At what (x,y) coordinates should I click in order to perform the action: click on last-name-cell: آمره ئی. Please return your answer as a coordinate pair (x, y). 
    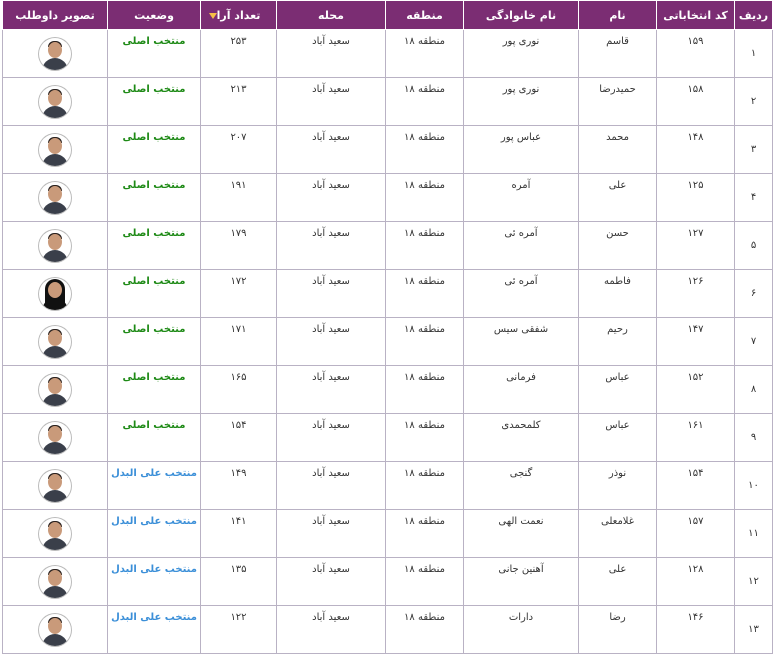
    Looking at the image, I should click on (521, 245).